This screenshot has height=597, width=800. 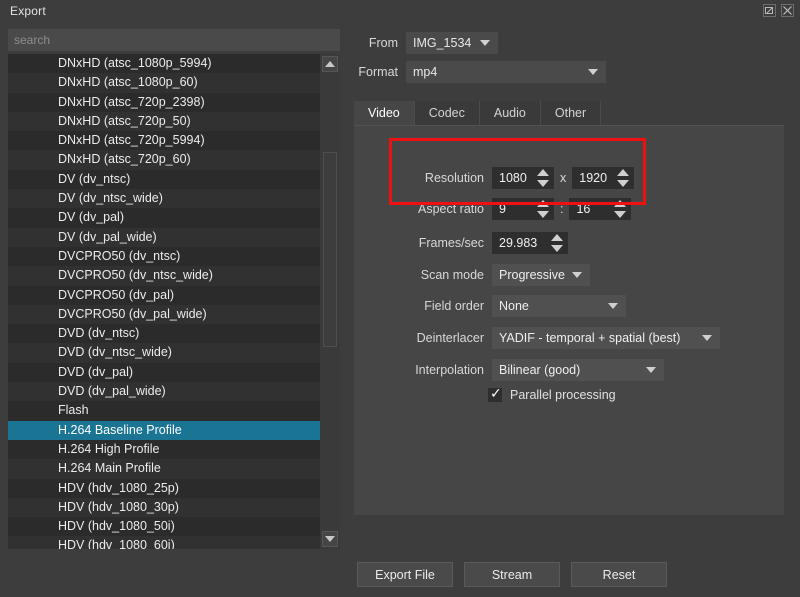 I want to click on resolution-width-input: 1080, so click(x=523, y=178).